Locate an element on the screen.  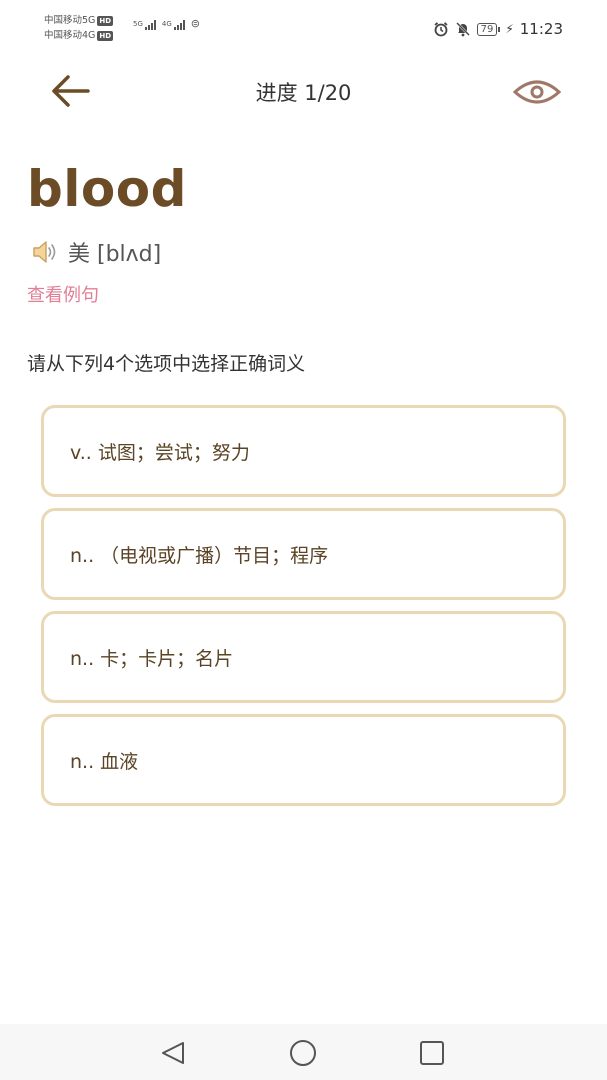
signal-1-label: 5G is located at coordinates (138, 24).